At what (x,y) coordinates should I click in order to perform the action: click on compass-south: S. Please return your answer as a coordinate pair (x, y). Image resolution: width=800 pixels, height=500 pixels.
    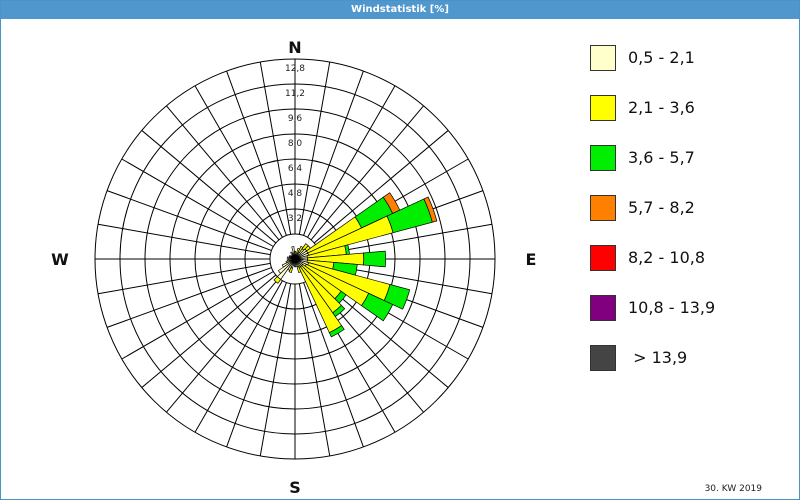
    Looking at the image, I should click on (295, 487).